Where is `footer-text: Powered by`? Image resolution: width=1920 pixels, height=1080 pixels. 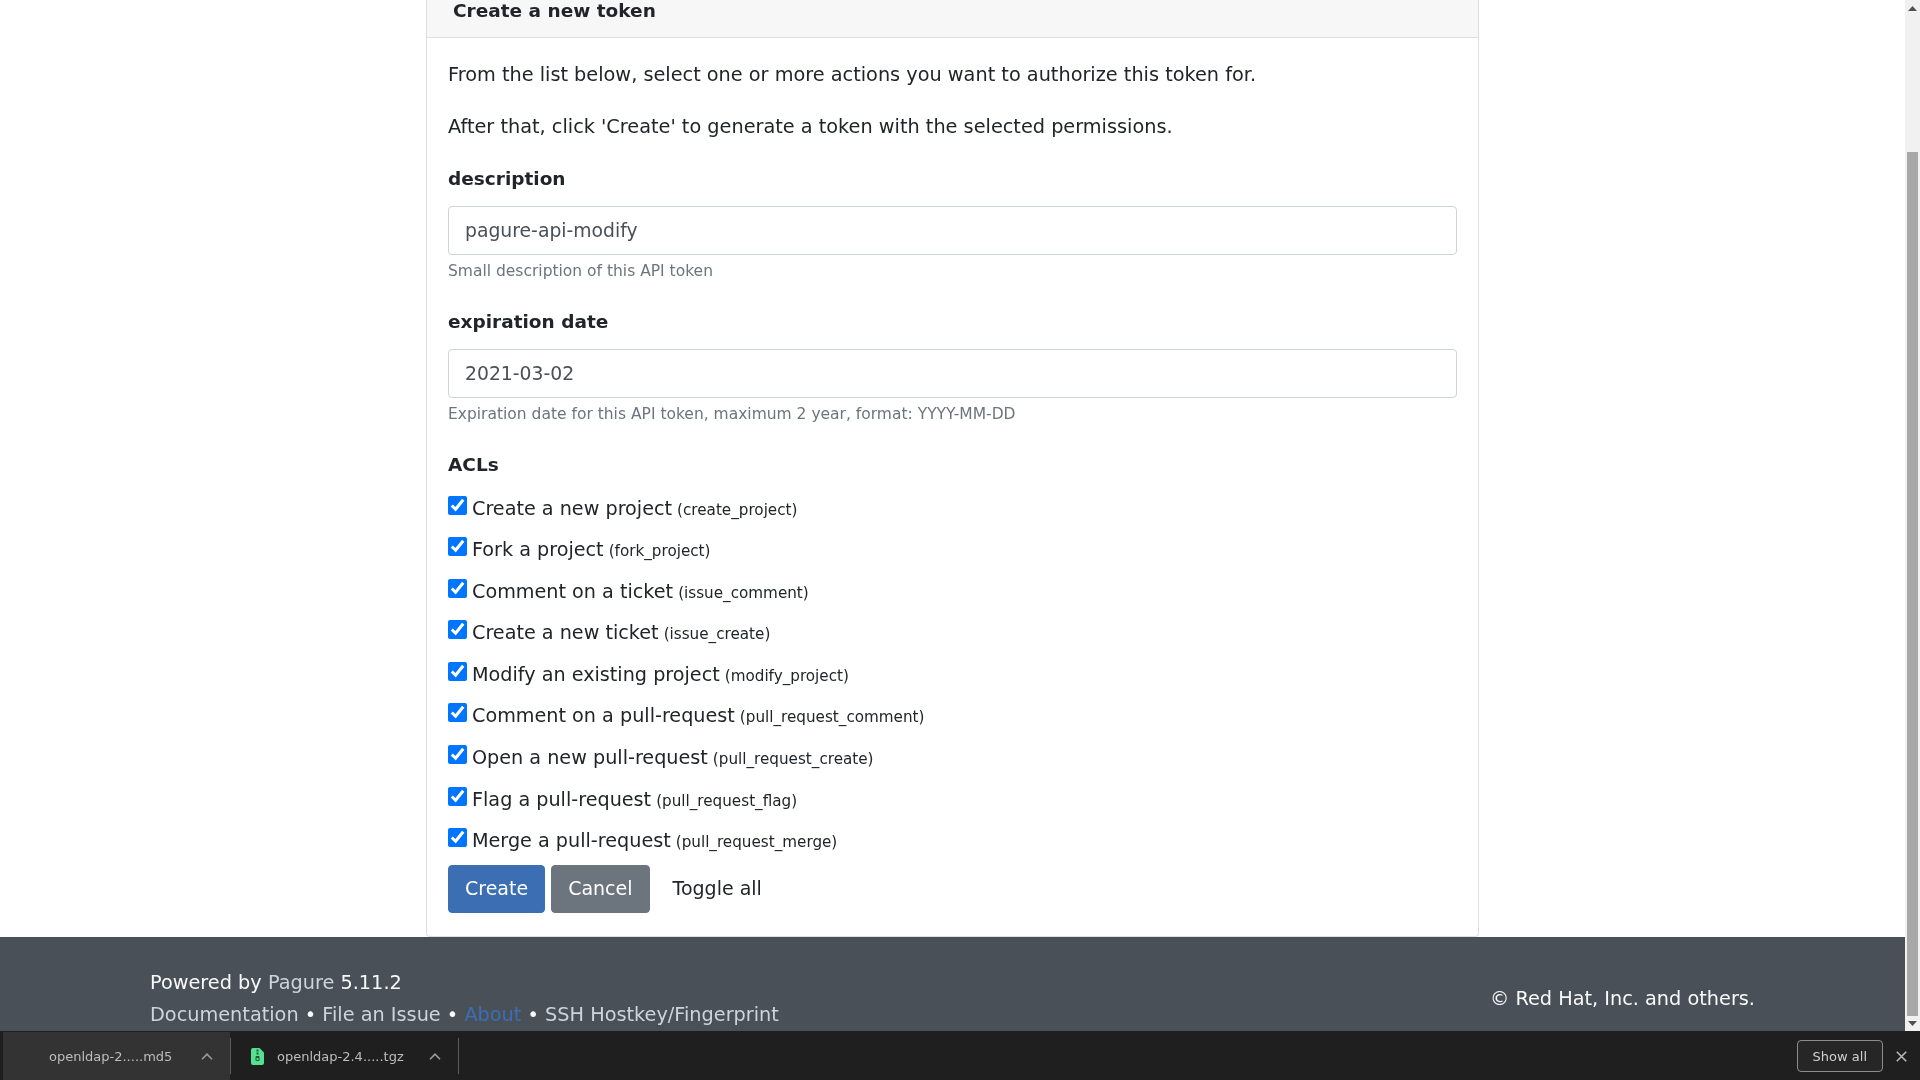
footer-text: Powered by is located at coordinates (206, 982).